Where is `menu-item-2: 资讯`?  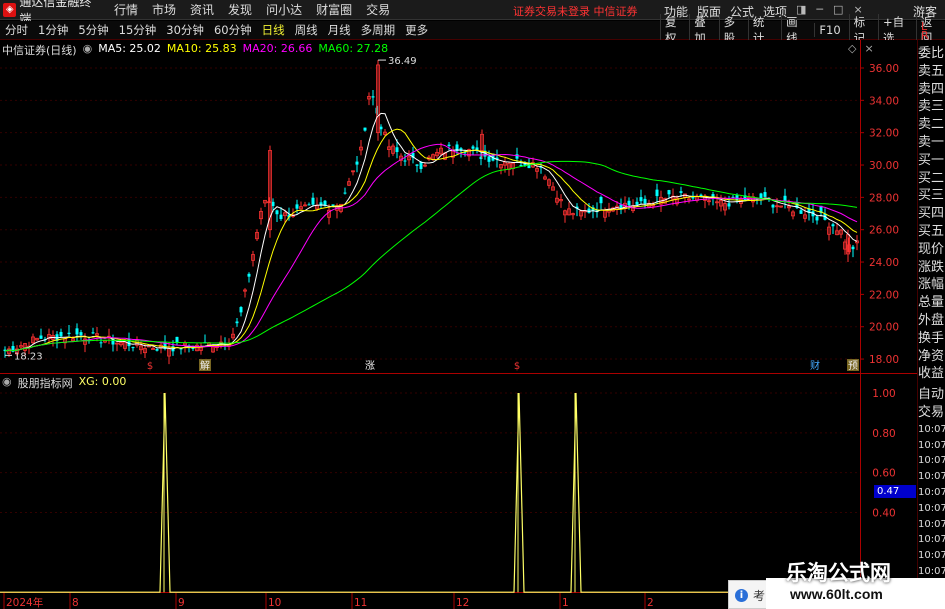 menu-item-2: 资讯 is located at coordinates (202, 9).